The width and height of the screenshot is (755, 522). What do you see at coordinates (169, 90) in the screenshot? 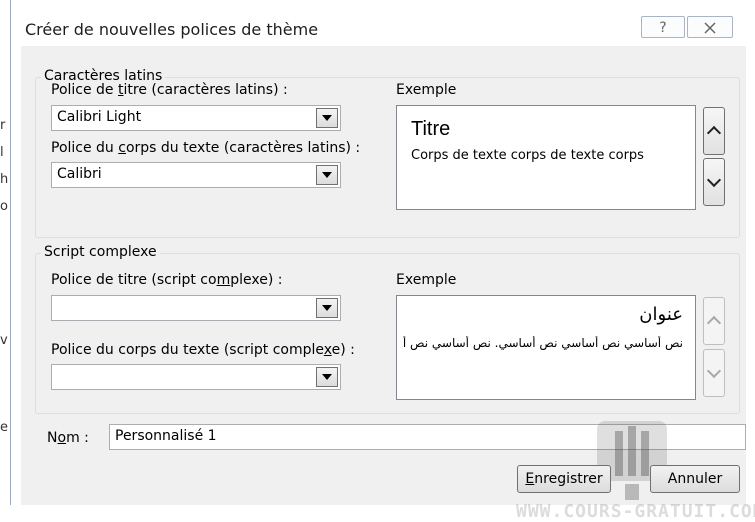
I see `latin-heading-font-label: Police de titre (caractères latins) :` at bounding box center [169, 90].